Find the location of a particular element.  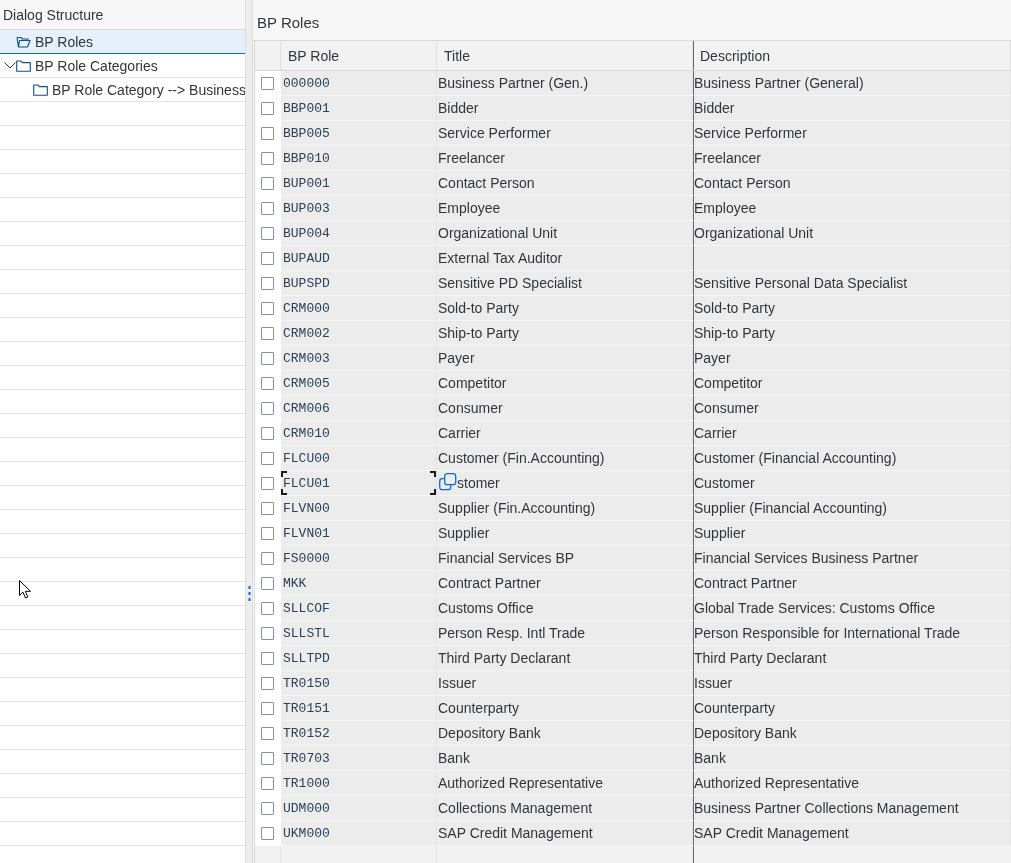

tree-item: BP Roles is located at coordinates (122, 42).